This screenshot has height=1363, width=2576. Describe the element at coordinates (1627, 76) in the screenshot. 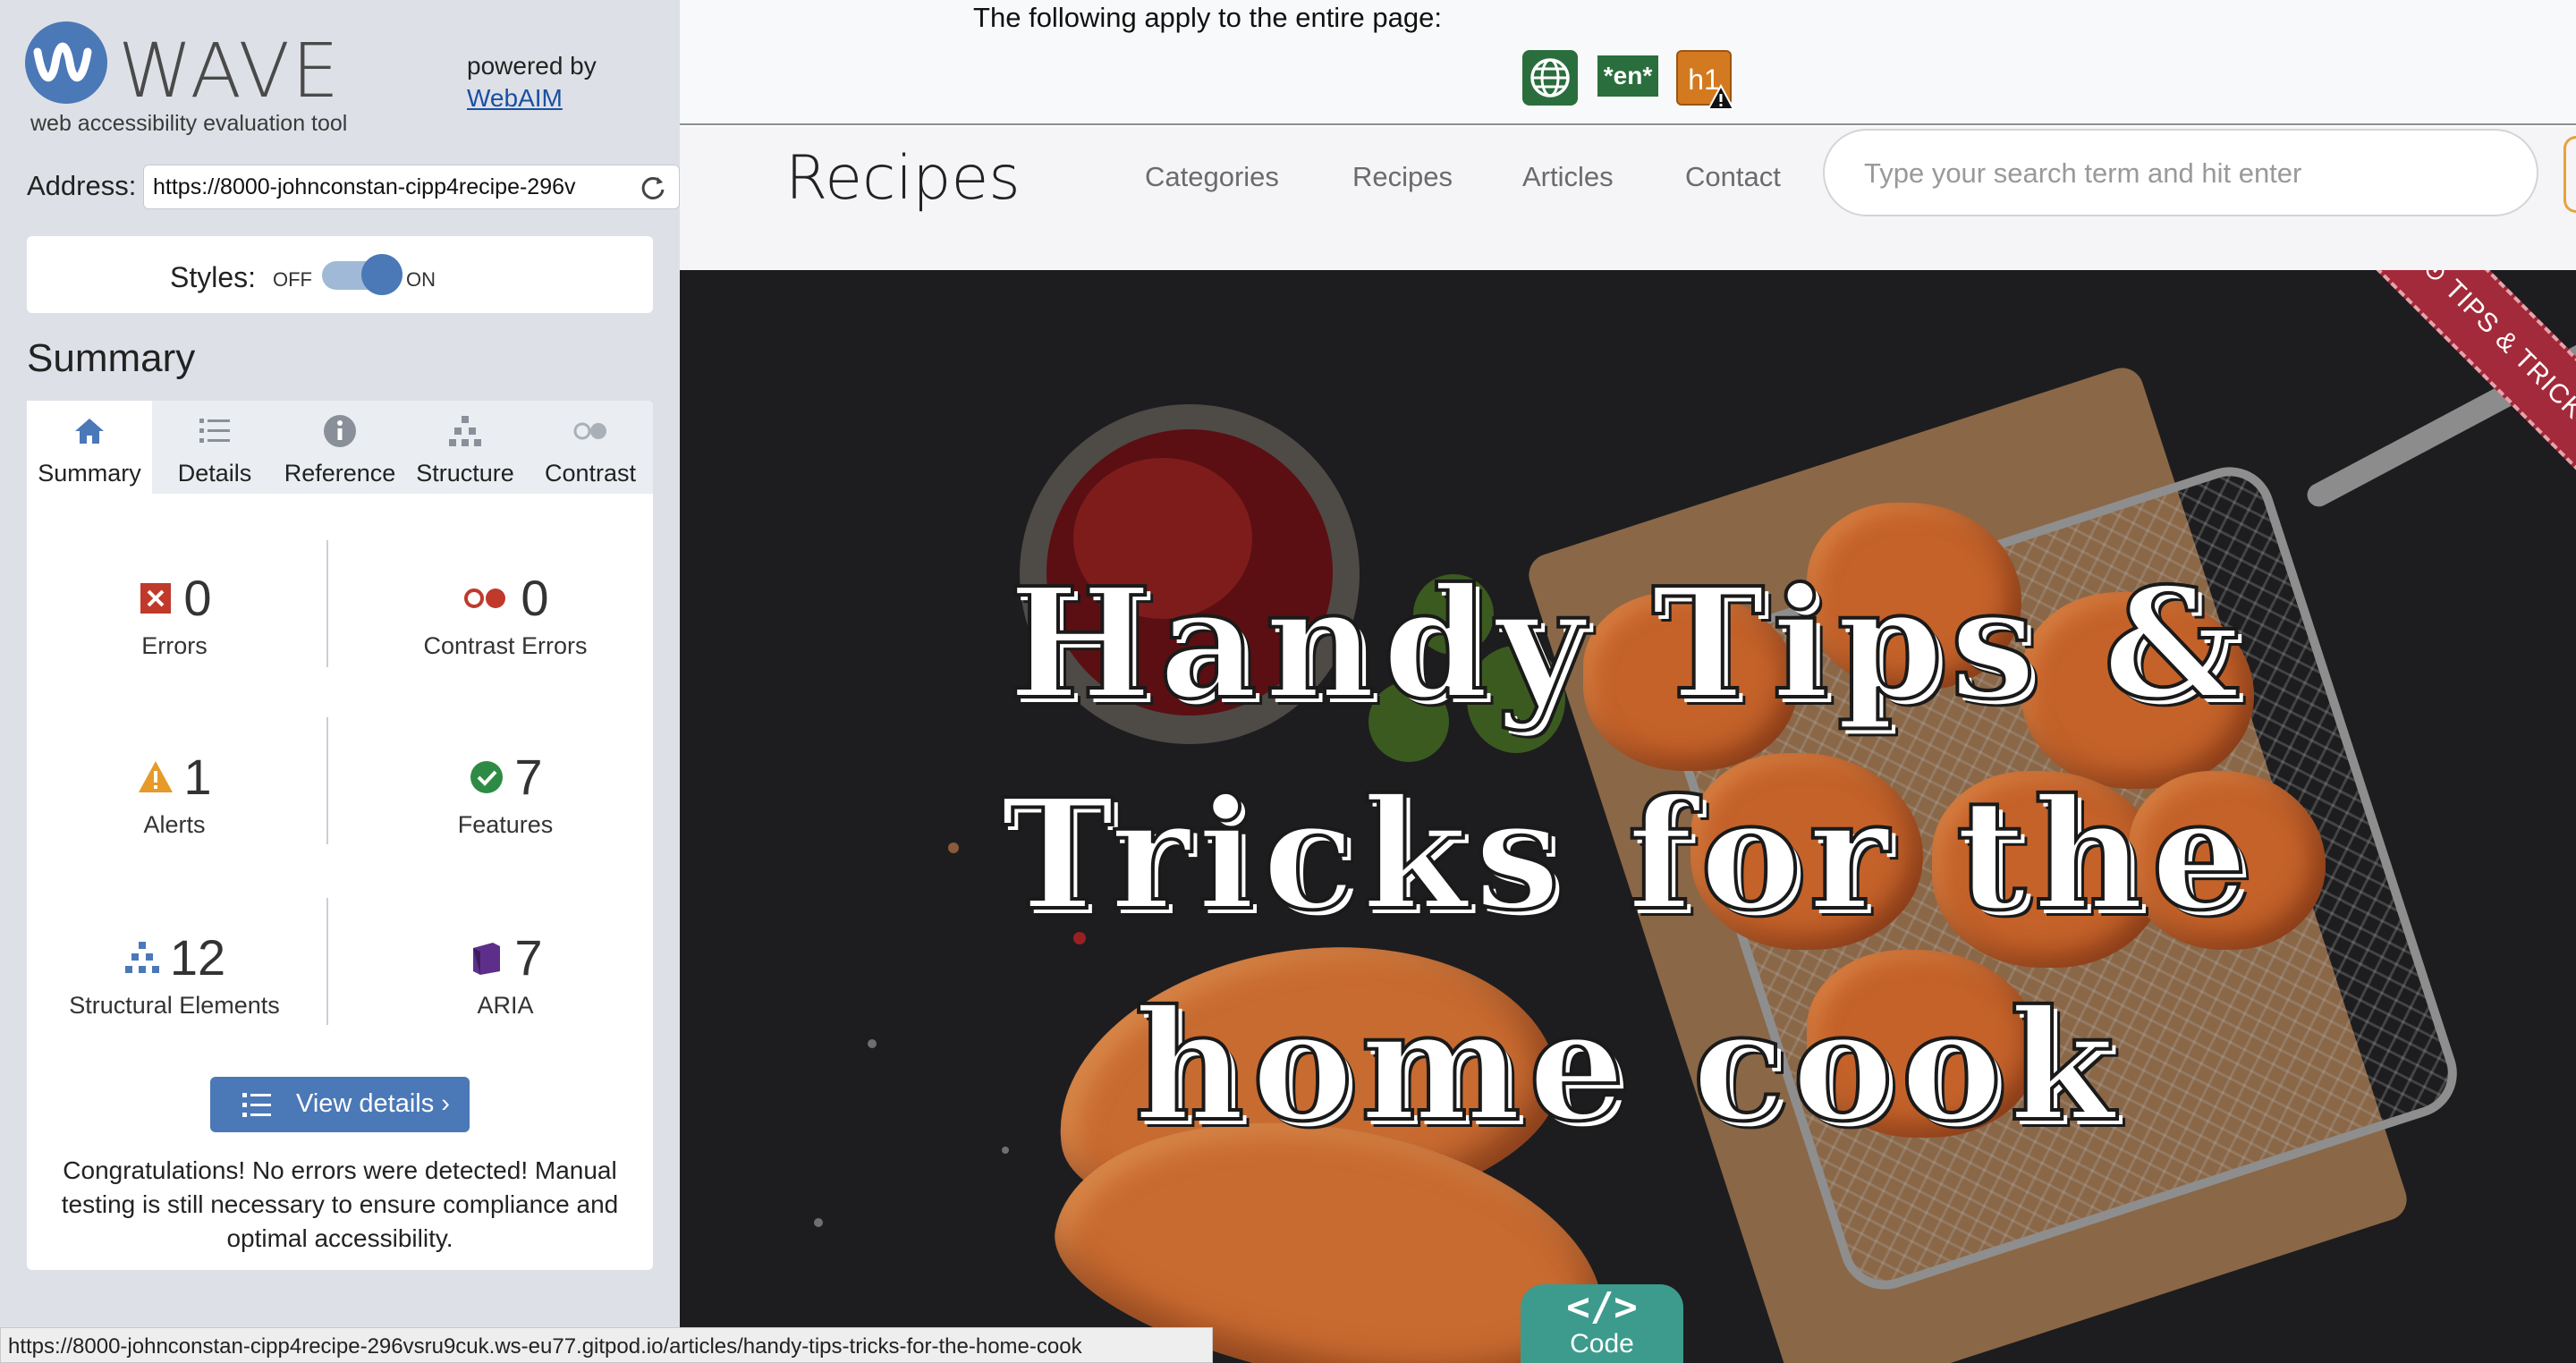

I see `language-badge: *en*` at that location.